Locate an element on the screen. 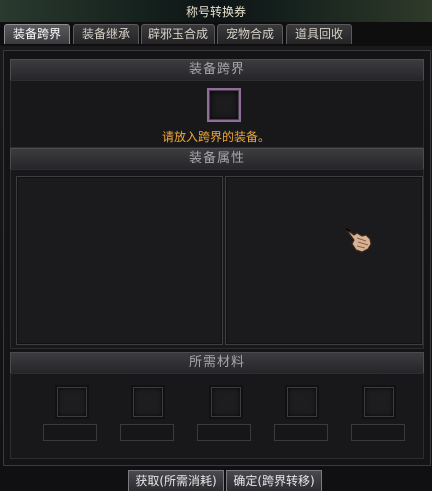 The width and height of the screenshot is (432, 491). hand-cursor-icon is located at coordinates (358, 240).